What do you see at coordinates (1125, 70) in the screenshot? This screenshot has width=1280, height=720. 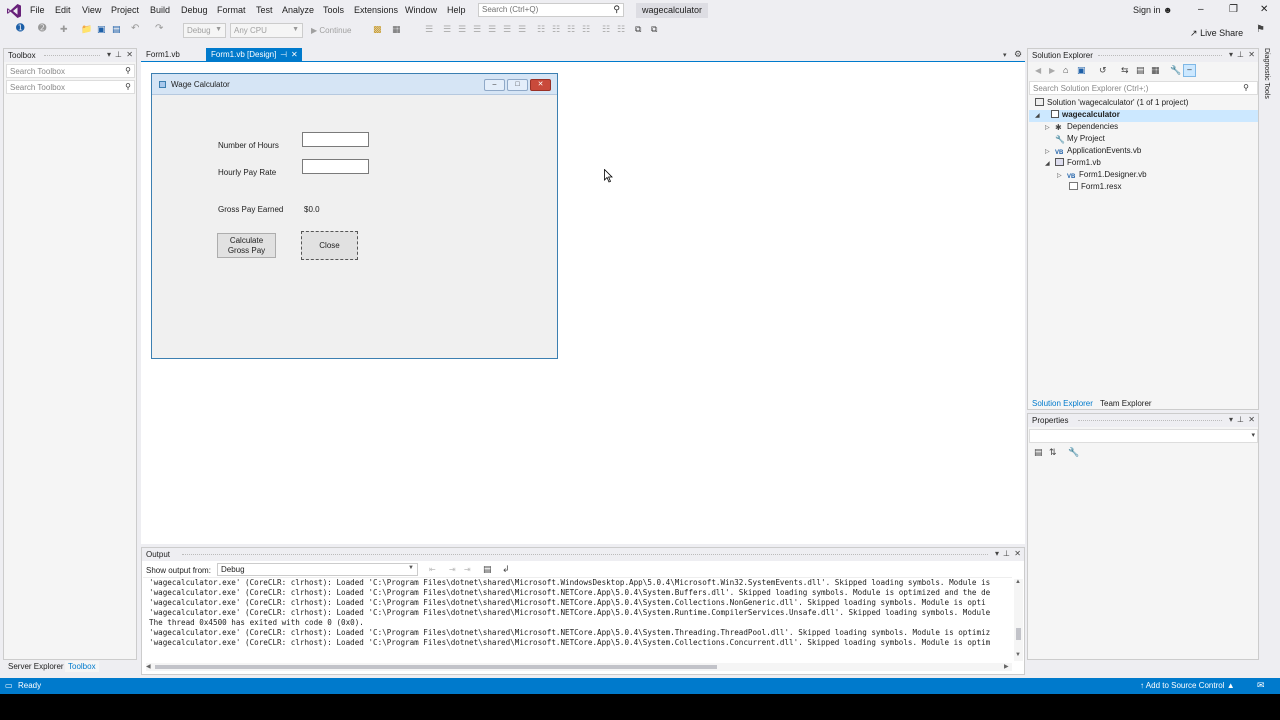 I see `sync-icon: ⇆` at bounding box center [1125, 70].